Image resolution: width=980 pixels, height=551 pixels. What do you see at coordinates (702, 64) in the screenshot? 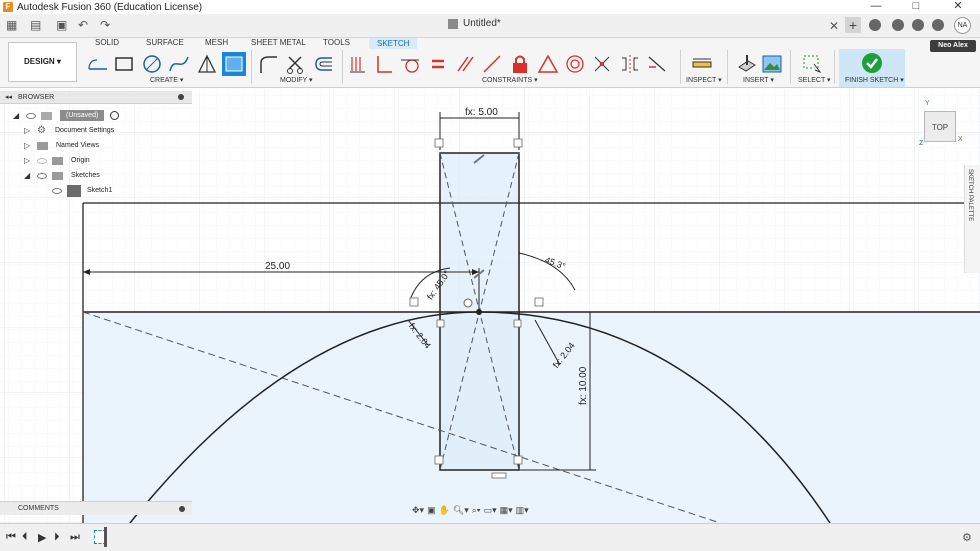
I see `measure-tool-icon` at bounding box center [702, 64].